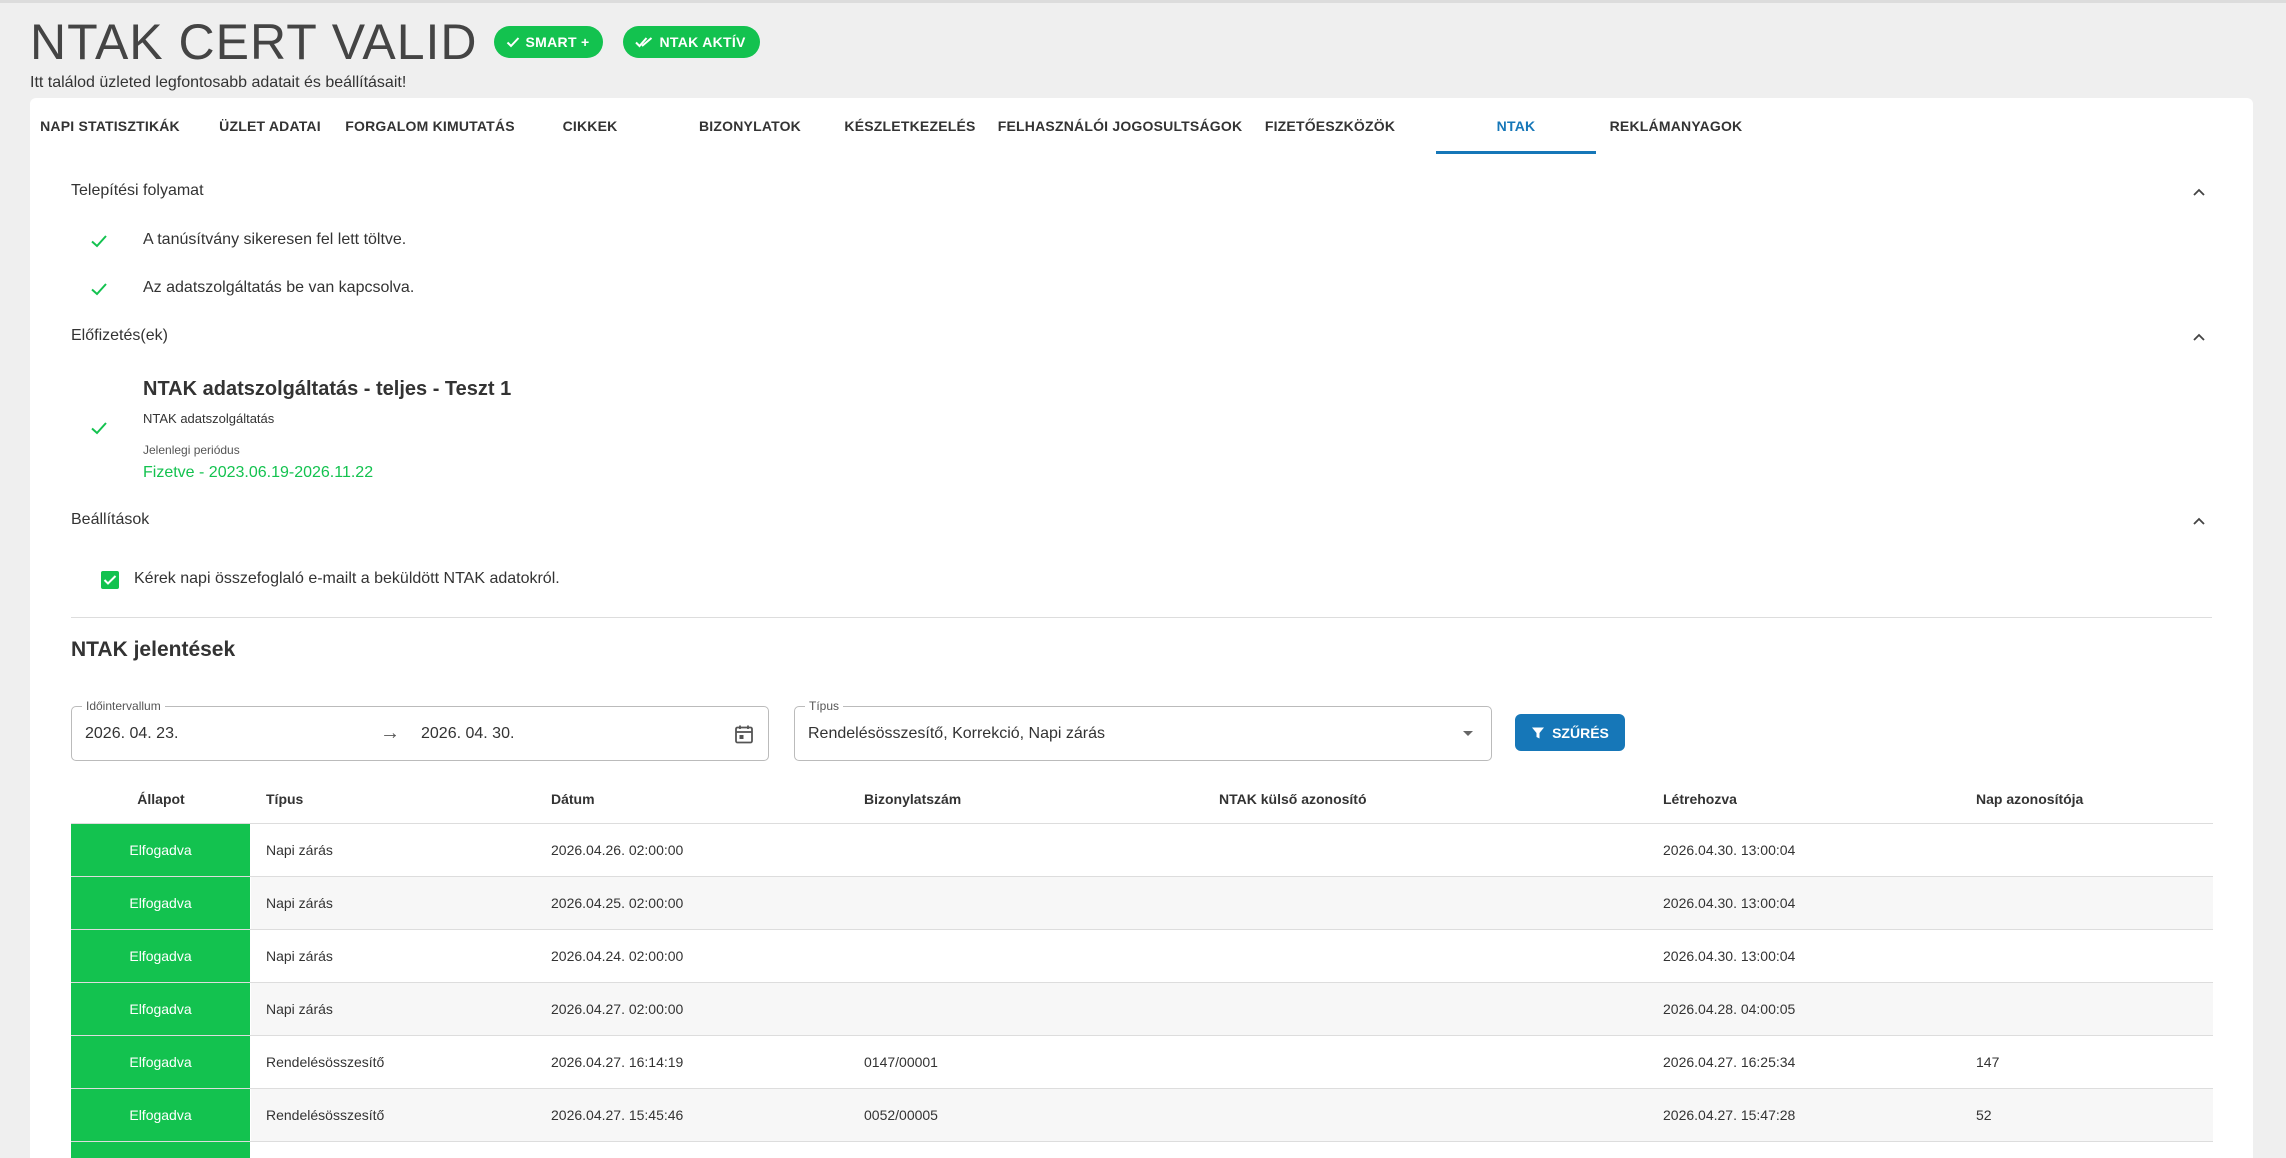 This screenshot has height=1158, width=2286. What do you see at coordinates (901, 1062) in the screenshot?
I see `cell-receipt-number: 0147/00001` at bounding box center [901, 1062].